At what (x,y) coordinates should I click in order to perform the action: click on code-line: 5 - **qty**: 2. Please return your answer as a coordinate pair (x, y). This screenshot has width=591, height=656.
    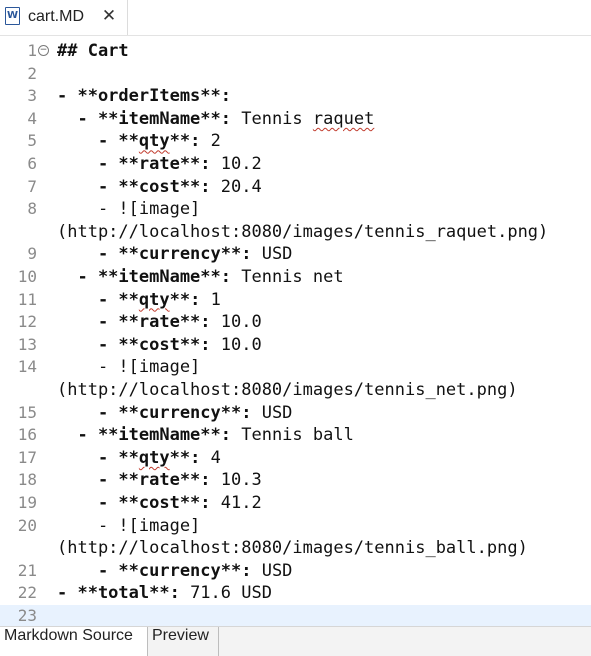
    Looking at the image, I should click on (295, 141).